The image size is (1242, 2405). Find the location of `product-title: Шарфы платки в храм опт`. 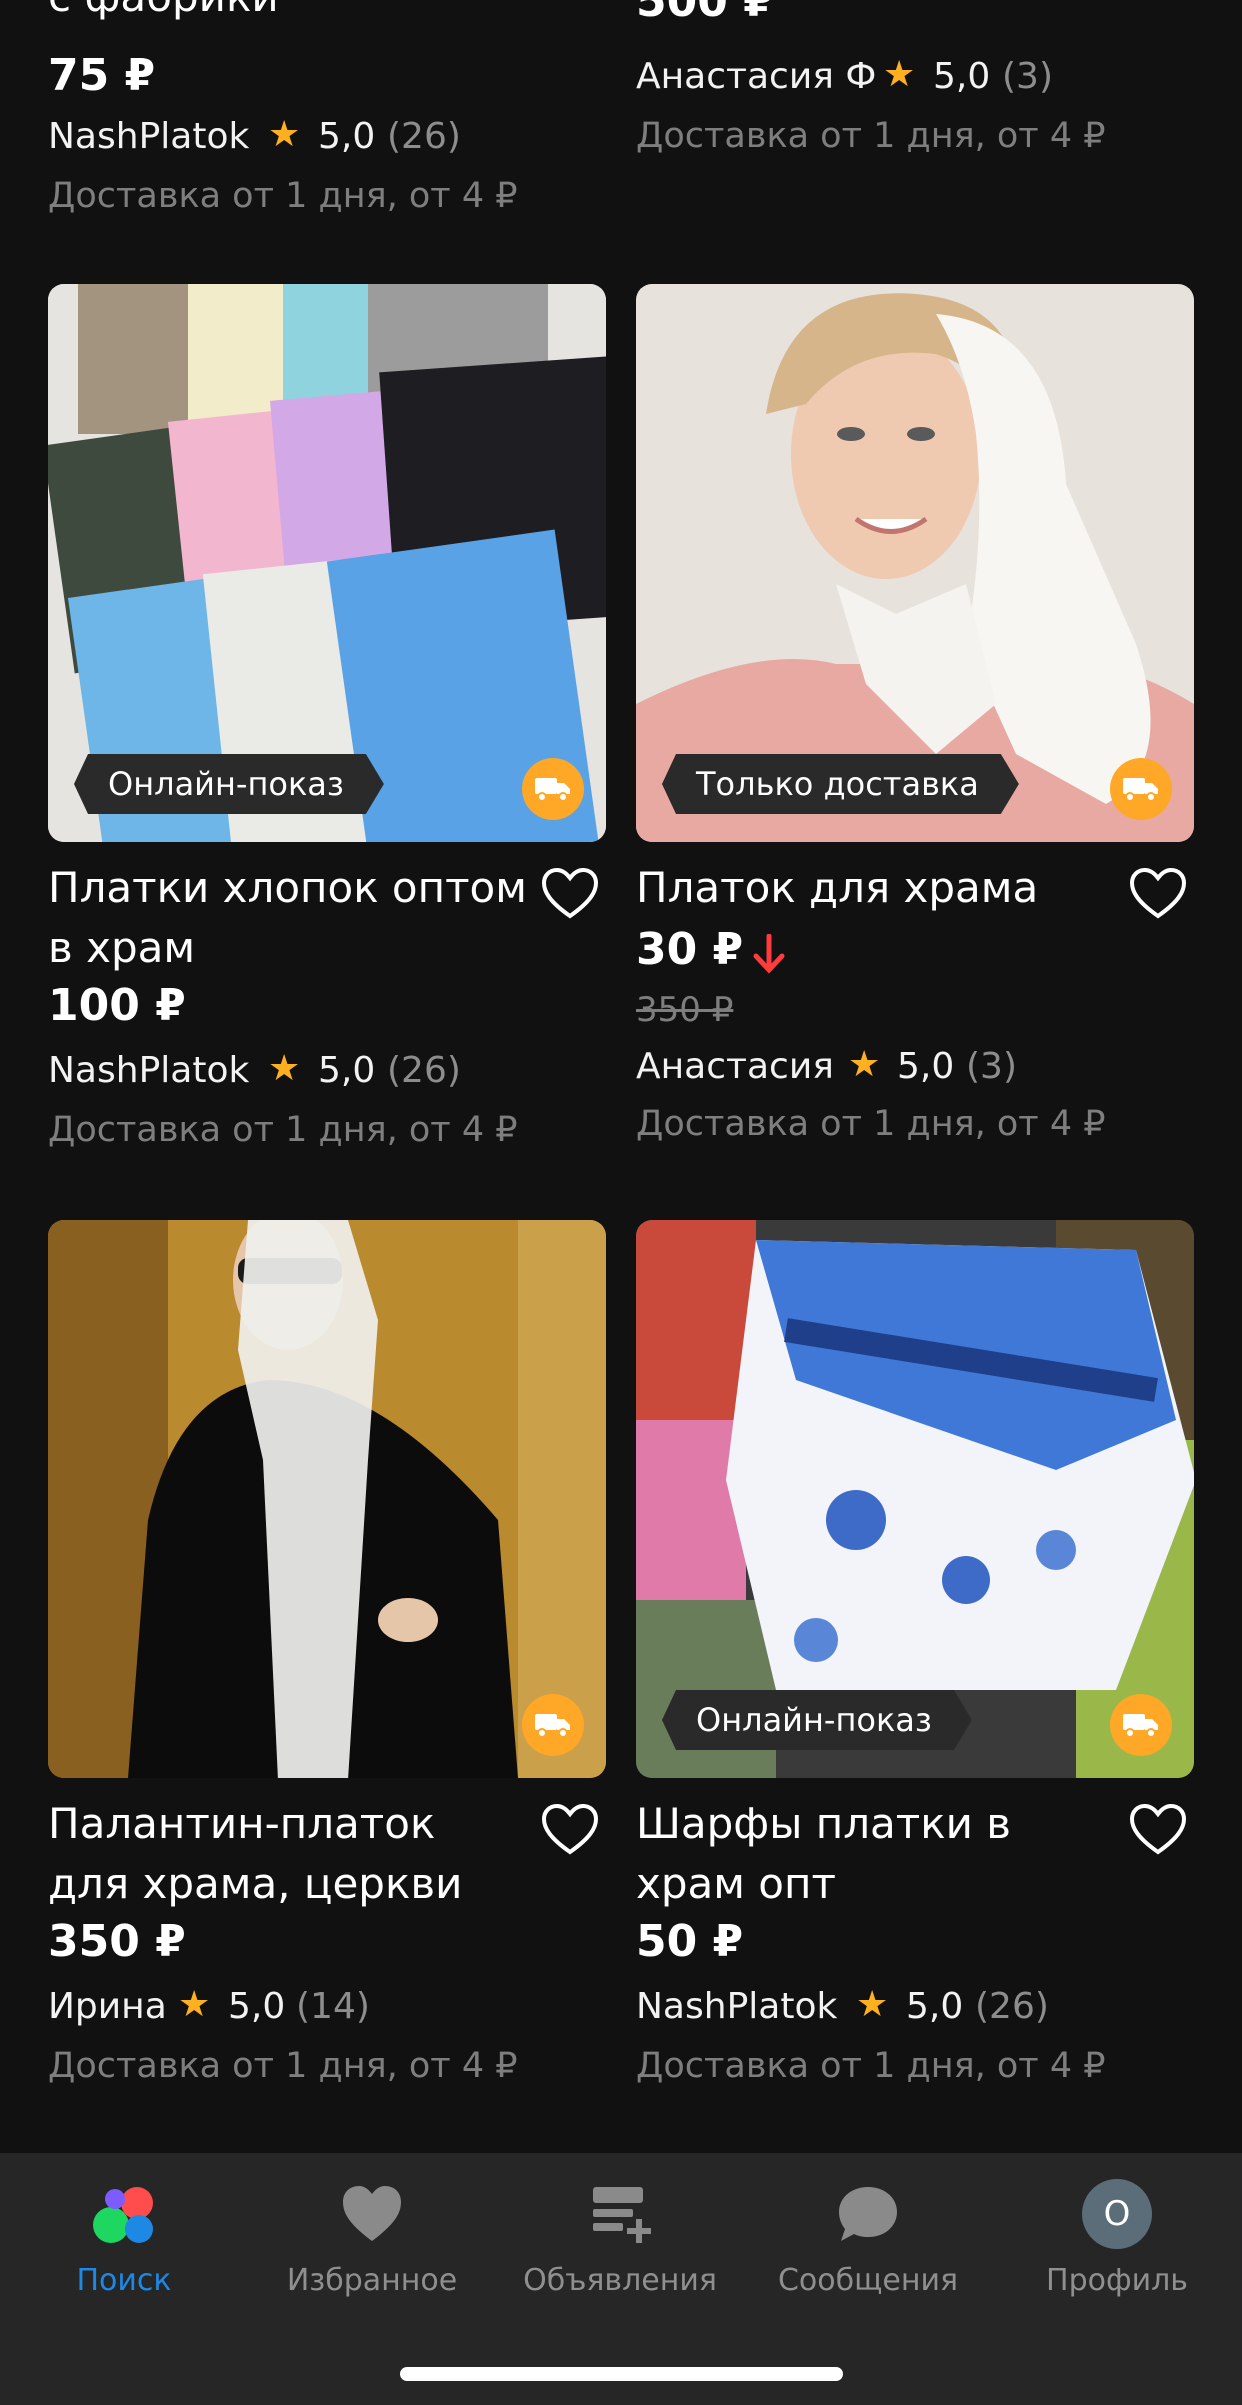

product-title: Шарфы платки в храм опт is located at coordinates (876, 1854).